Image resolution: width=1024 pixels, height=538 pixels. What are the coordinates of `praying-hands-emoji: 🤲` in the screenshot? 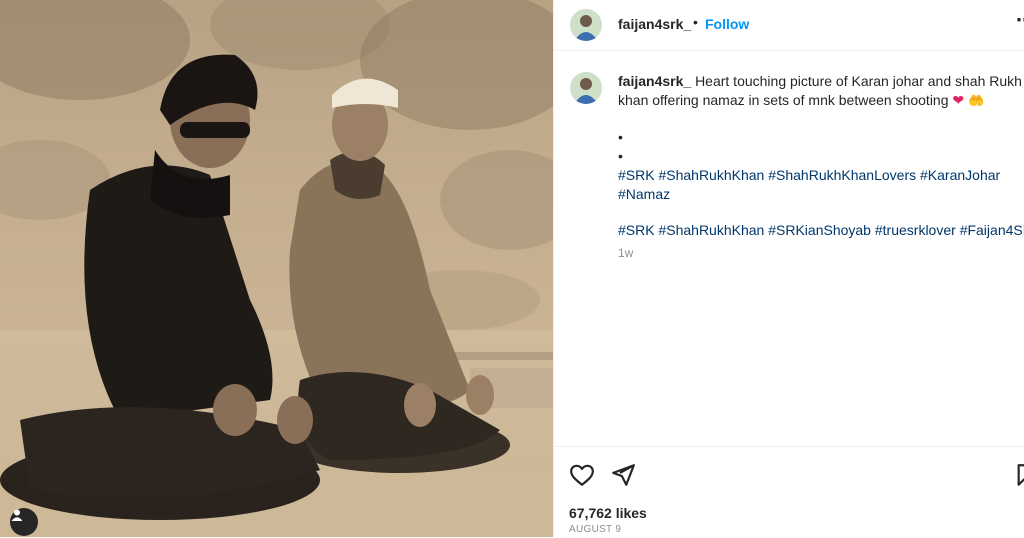 It's located at (976, 100).